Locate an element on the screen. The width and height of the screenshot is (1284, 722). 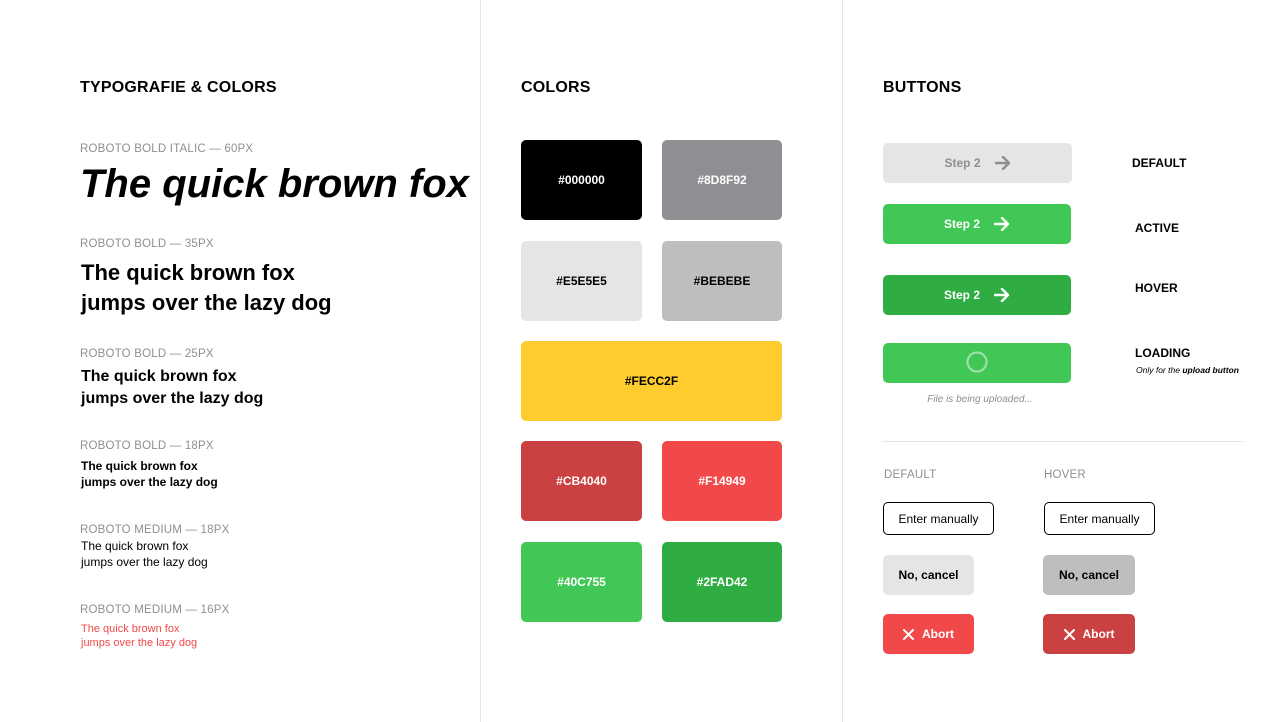
abort-button-default: Abort is located at coordinates (928, 634).